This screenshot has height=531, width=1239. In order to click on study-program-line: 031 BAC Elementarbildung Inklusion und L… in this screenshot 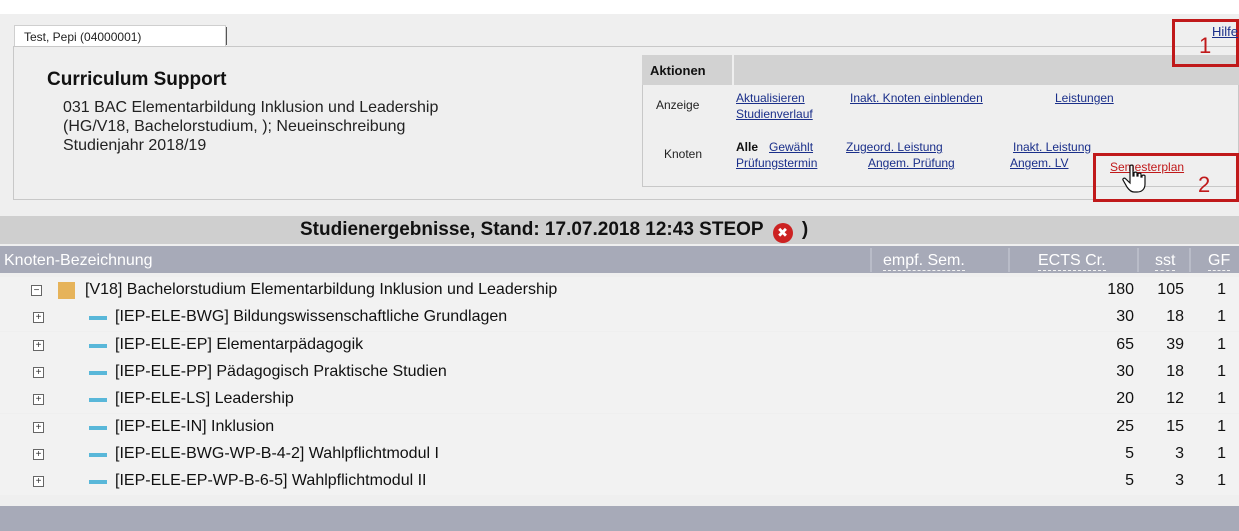, I will do `click(251, 107)`.